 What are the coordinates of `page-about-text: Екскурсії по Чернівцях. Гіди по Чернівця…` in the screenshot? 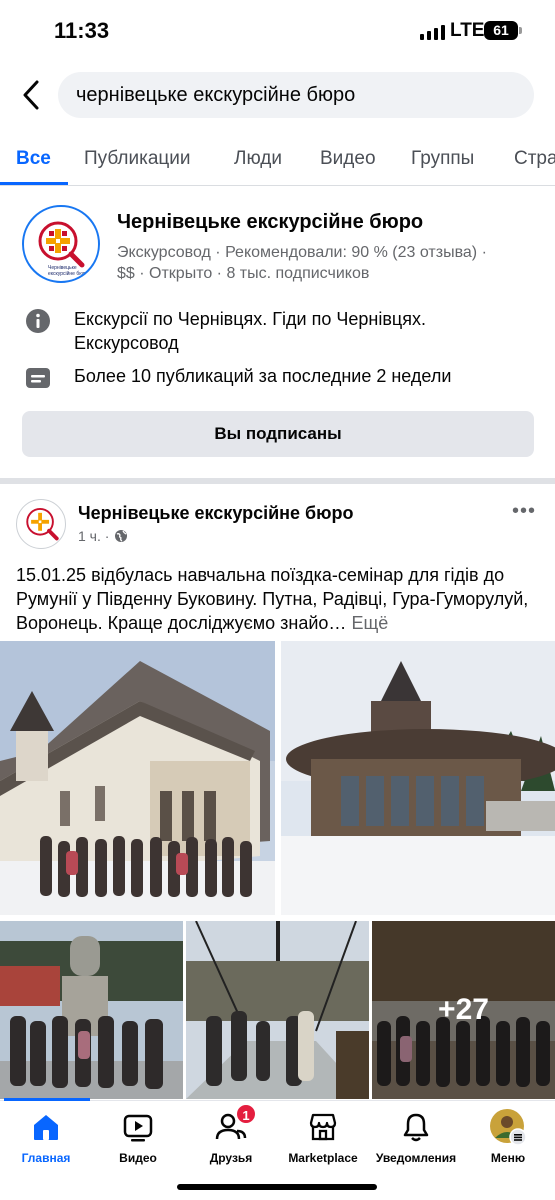 It's located at (250, 331).